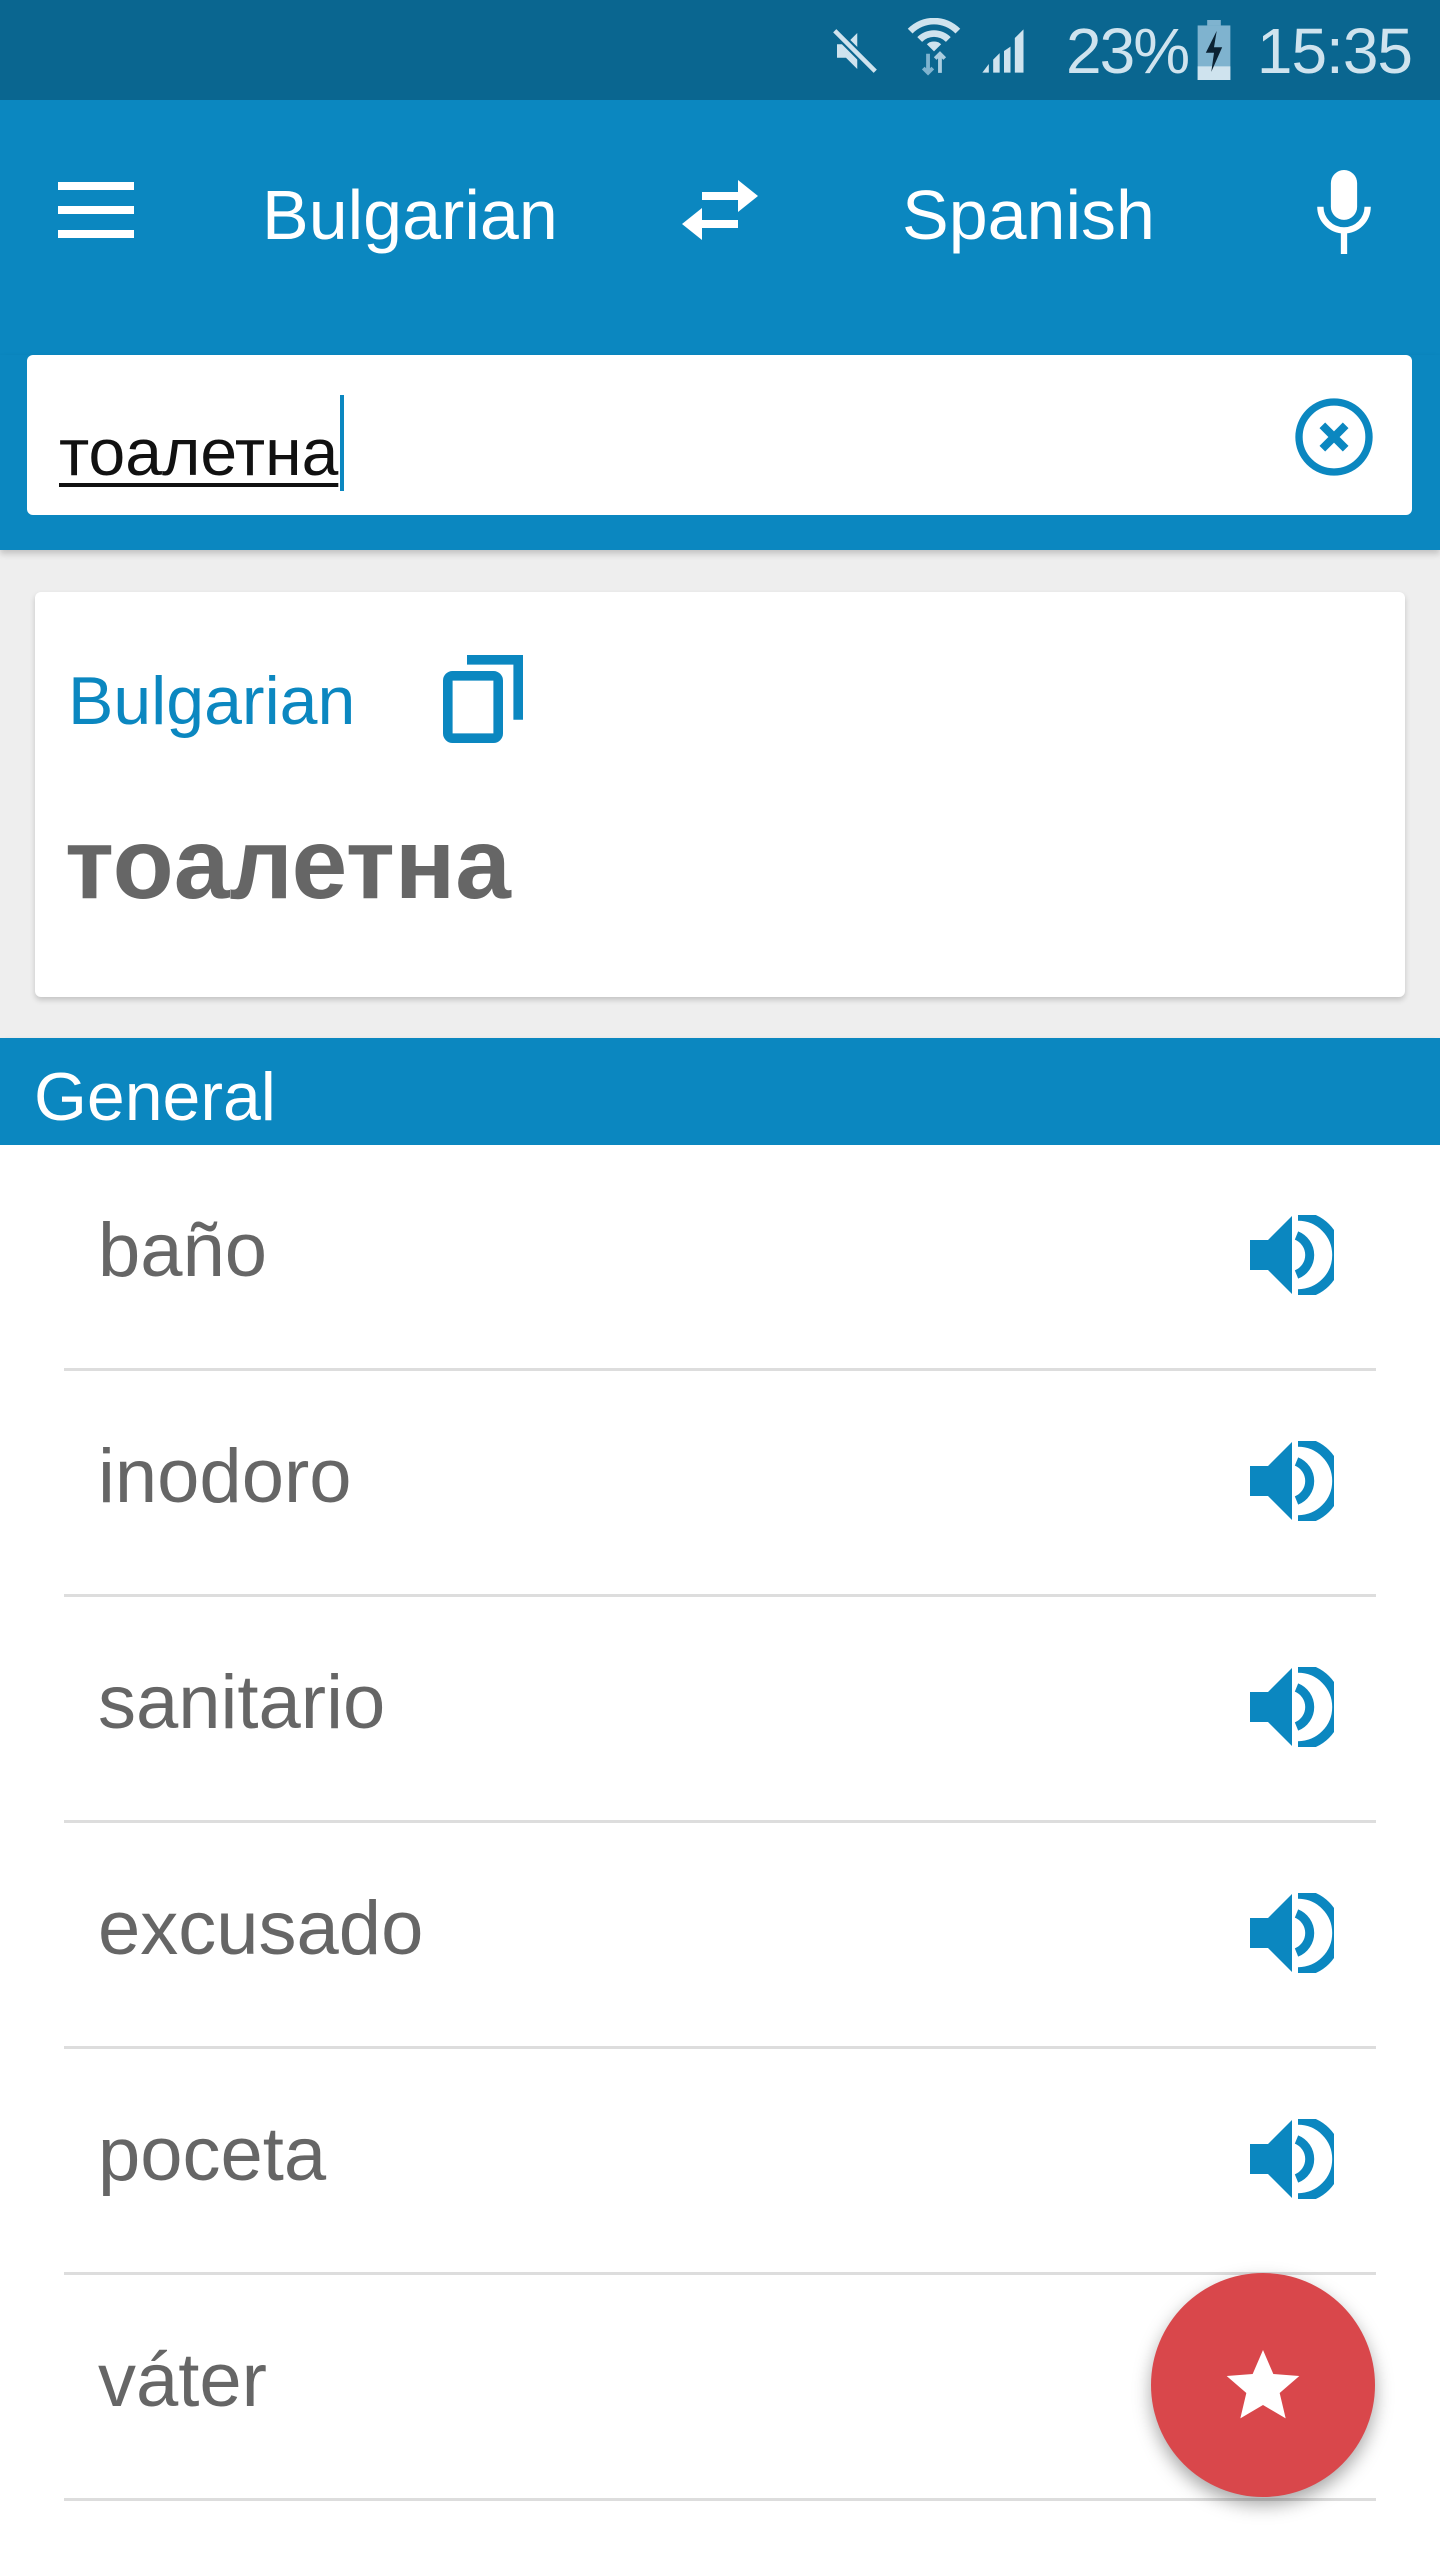 Image resolution: width=1440 pixels, height=2560 pixels. Describe the element at coordinates (1334, 51) in the screenshot. I see `clock: 15:35` at that location.